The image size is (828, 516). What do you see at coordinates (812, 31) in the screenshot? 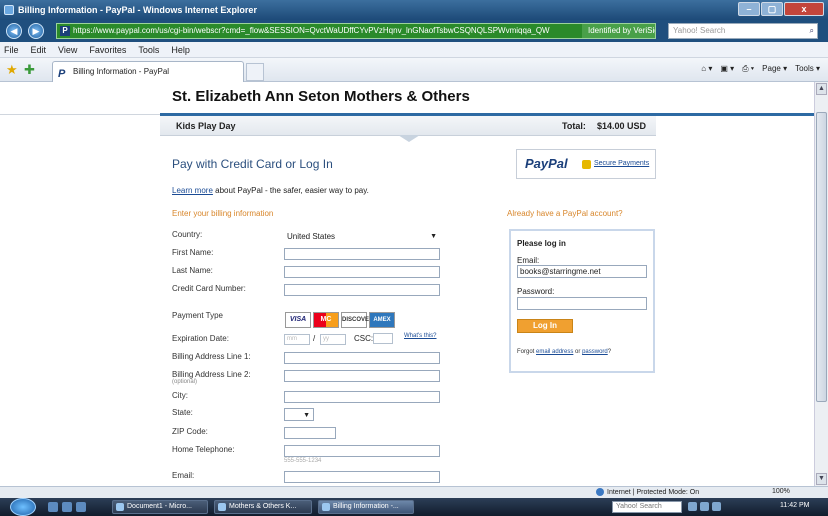
I see `search-icon: ⌕` at bounding box center [812, 31].